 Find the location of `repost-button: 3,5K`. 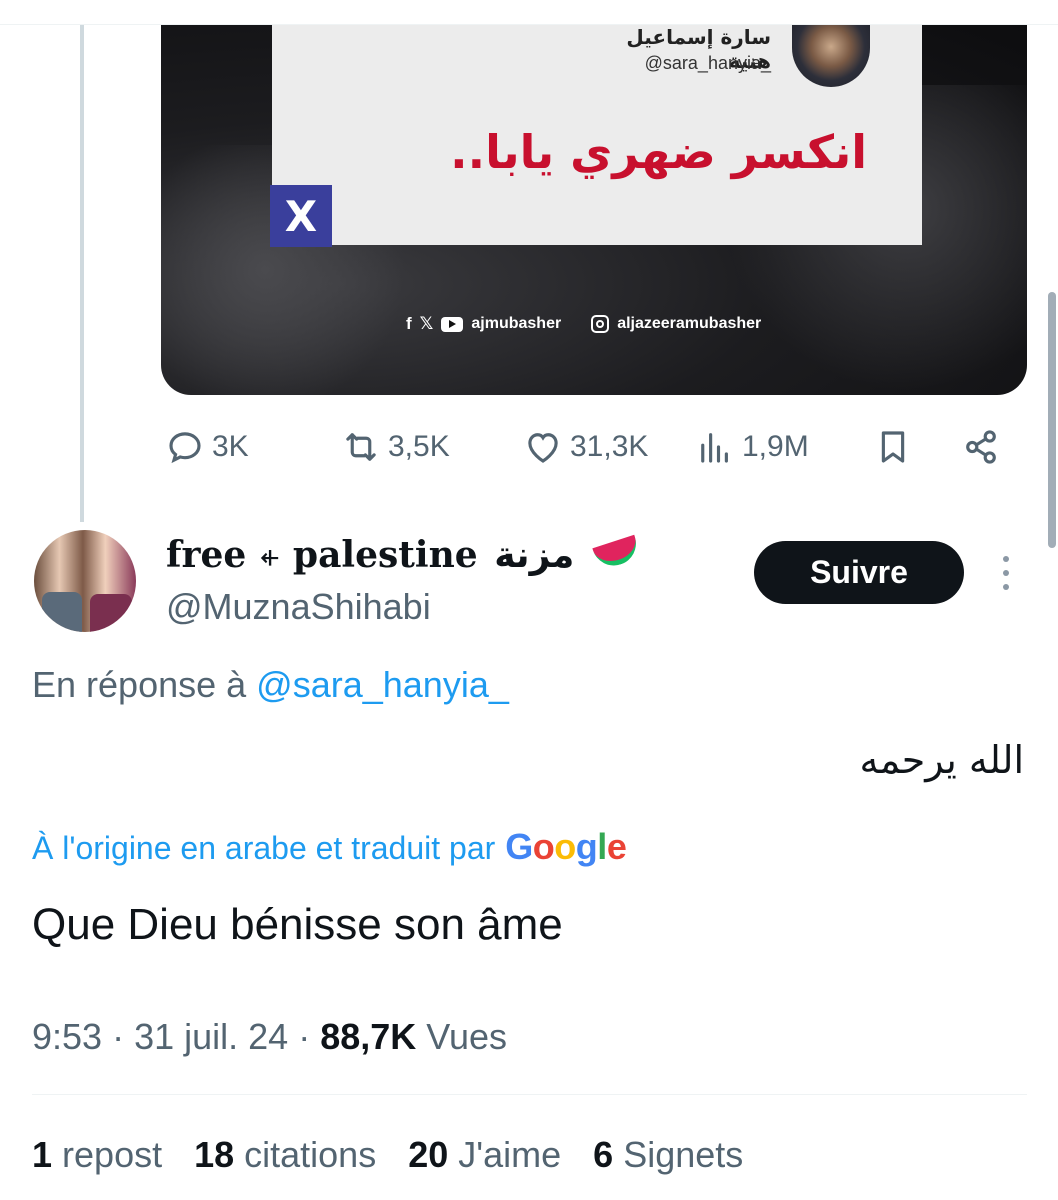

repost-button: 3,5K is located at coordinates (395, 447).